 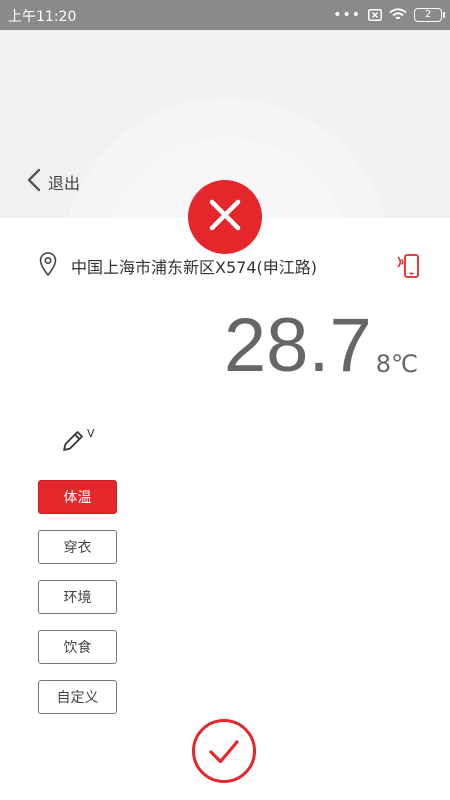 What do you see at coordinates (91, 433) in the screenshot?
I see `edit-label: V` at bounding box center [91, 433].